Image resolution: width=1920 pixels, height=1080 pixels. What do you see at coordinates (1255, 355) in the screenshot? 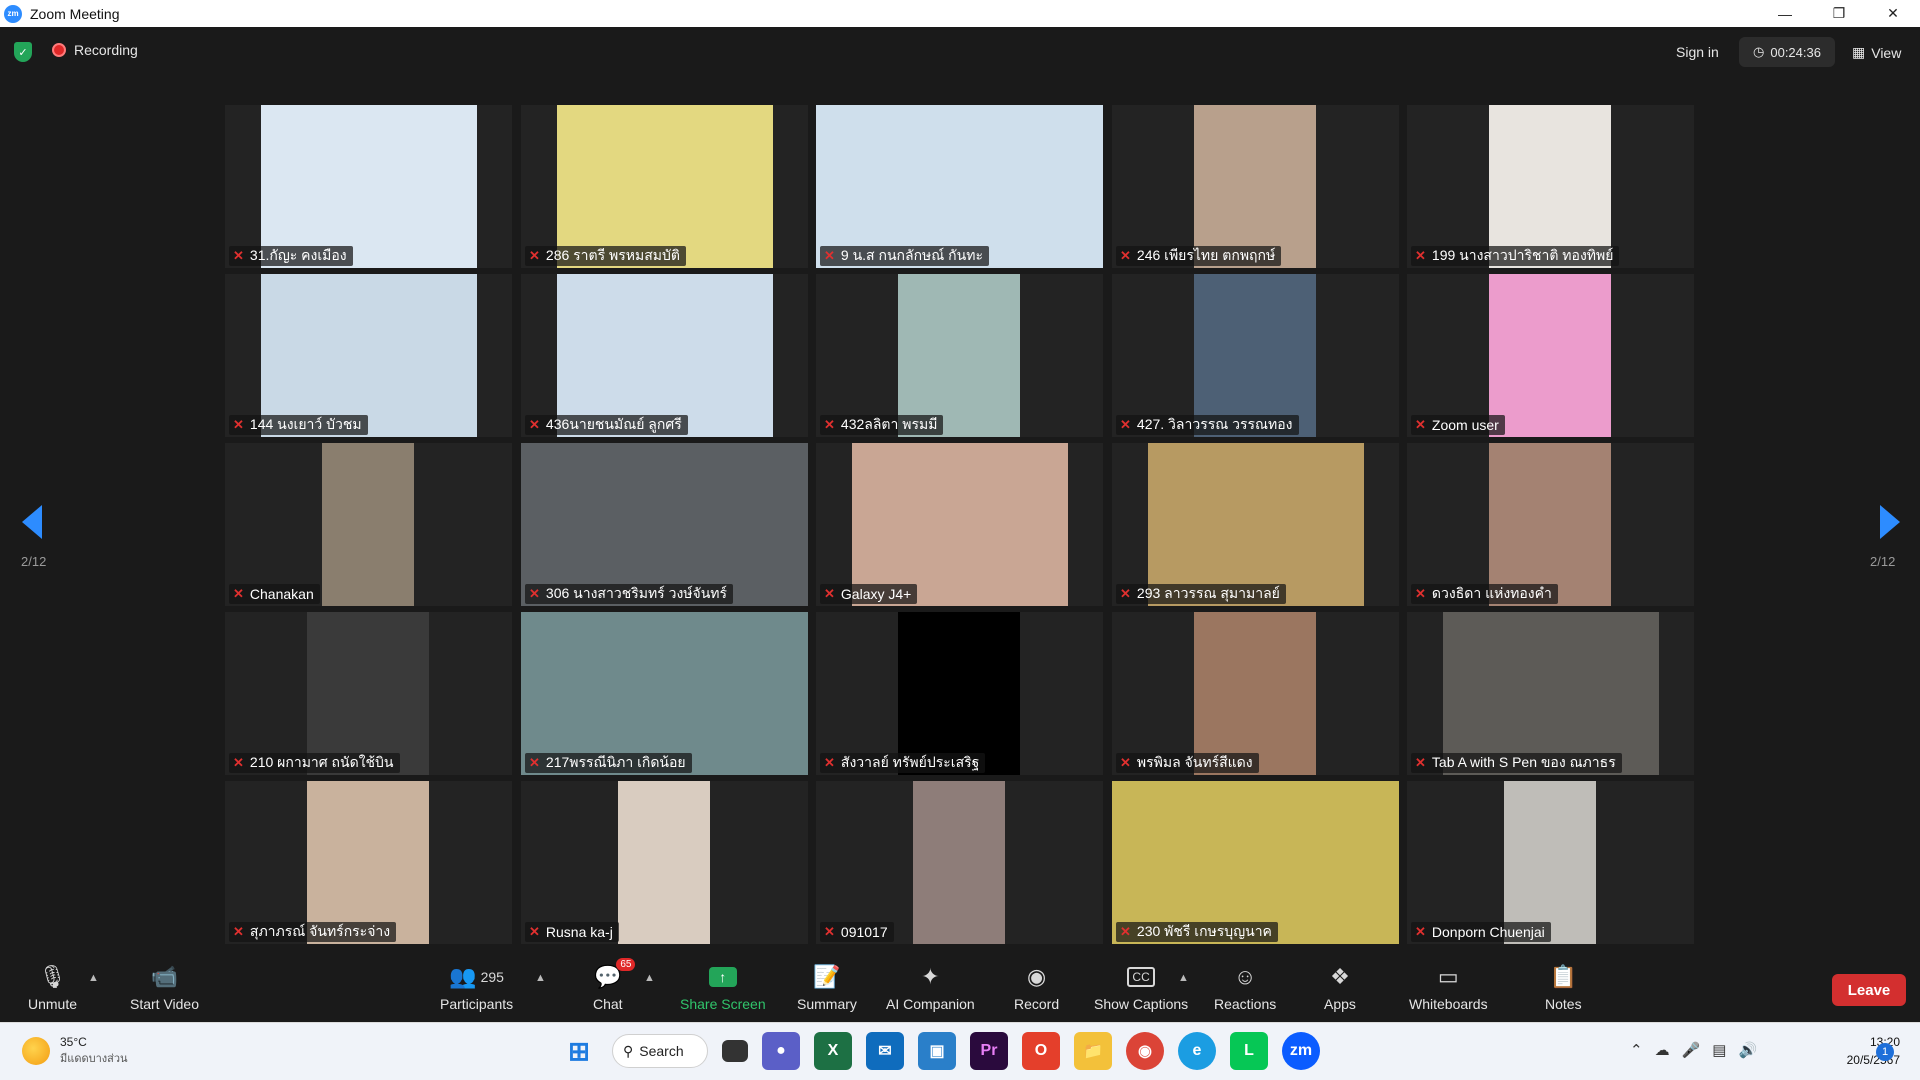
I see `participant-tile: ✕ 427. วิลาวรรณ วรรณทอง` at bounding box center [1255, 355].